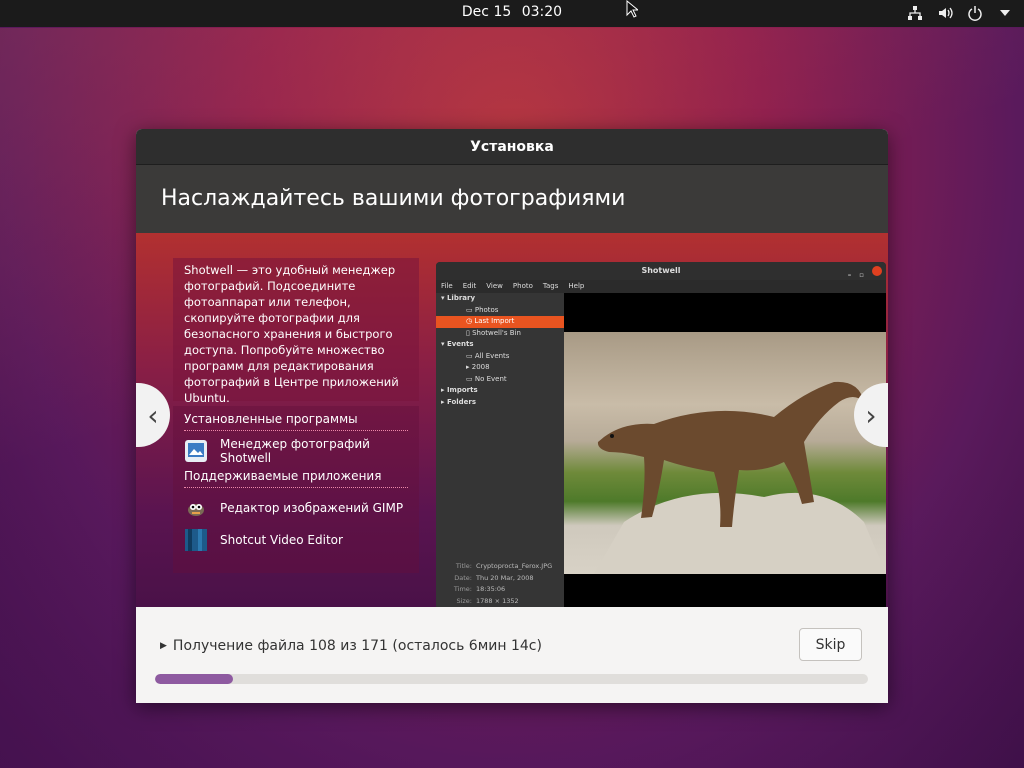 The image size is (1024, 768). Describe the element at coordinates (542, 12) in the screenshot. I see `clock-time: 03:20` at that location.